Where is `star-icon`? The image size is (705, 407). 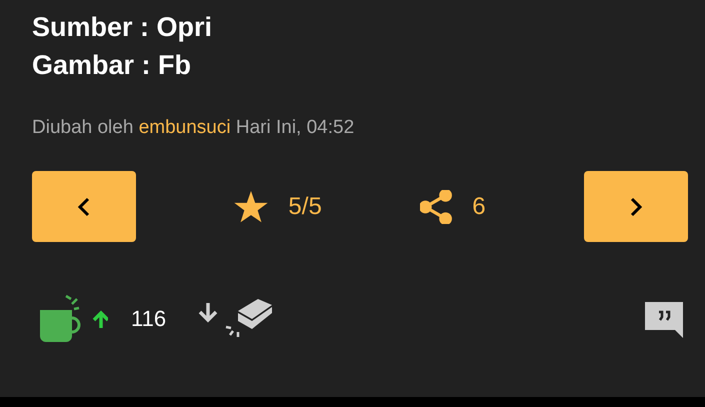 star-icon is located at coordinates (251, 206).